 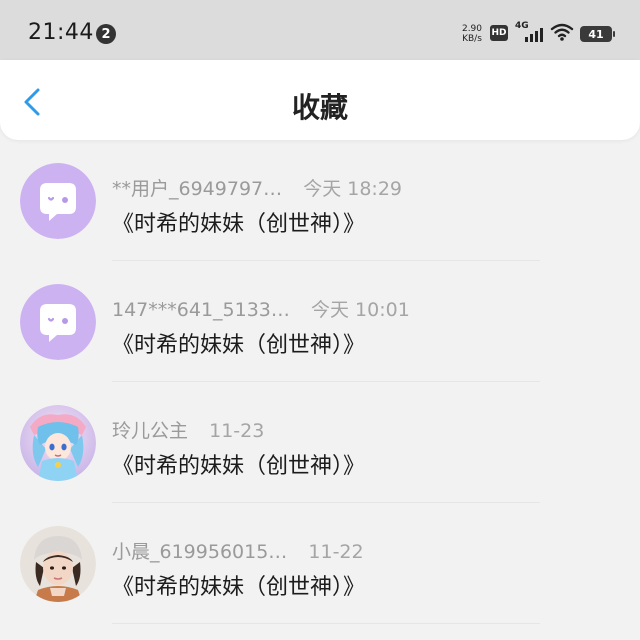 I want to click on item-meta: 147***641_5133… 今天 10:01, so click(x=261, y=308).